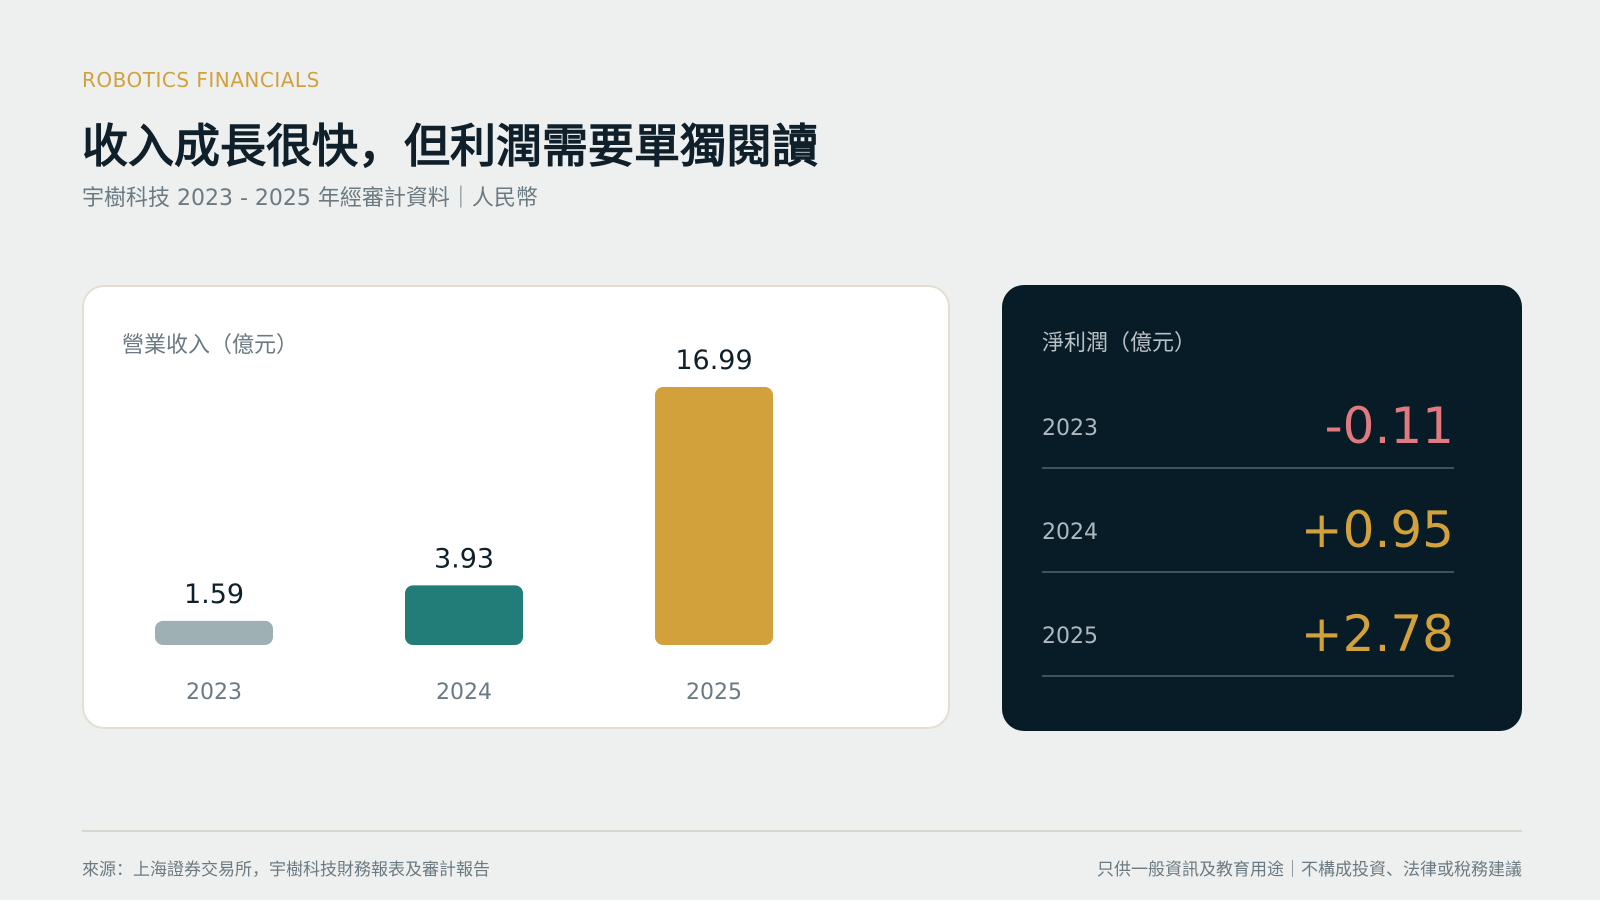  I want to click on net-profit-row-2025: 2025 +2.78, so click(1248, 625).